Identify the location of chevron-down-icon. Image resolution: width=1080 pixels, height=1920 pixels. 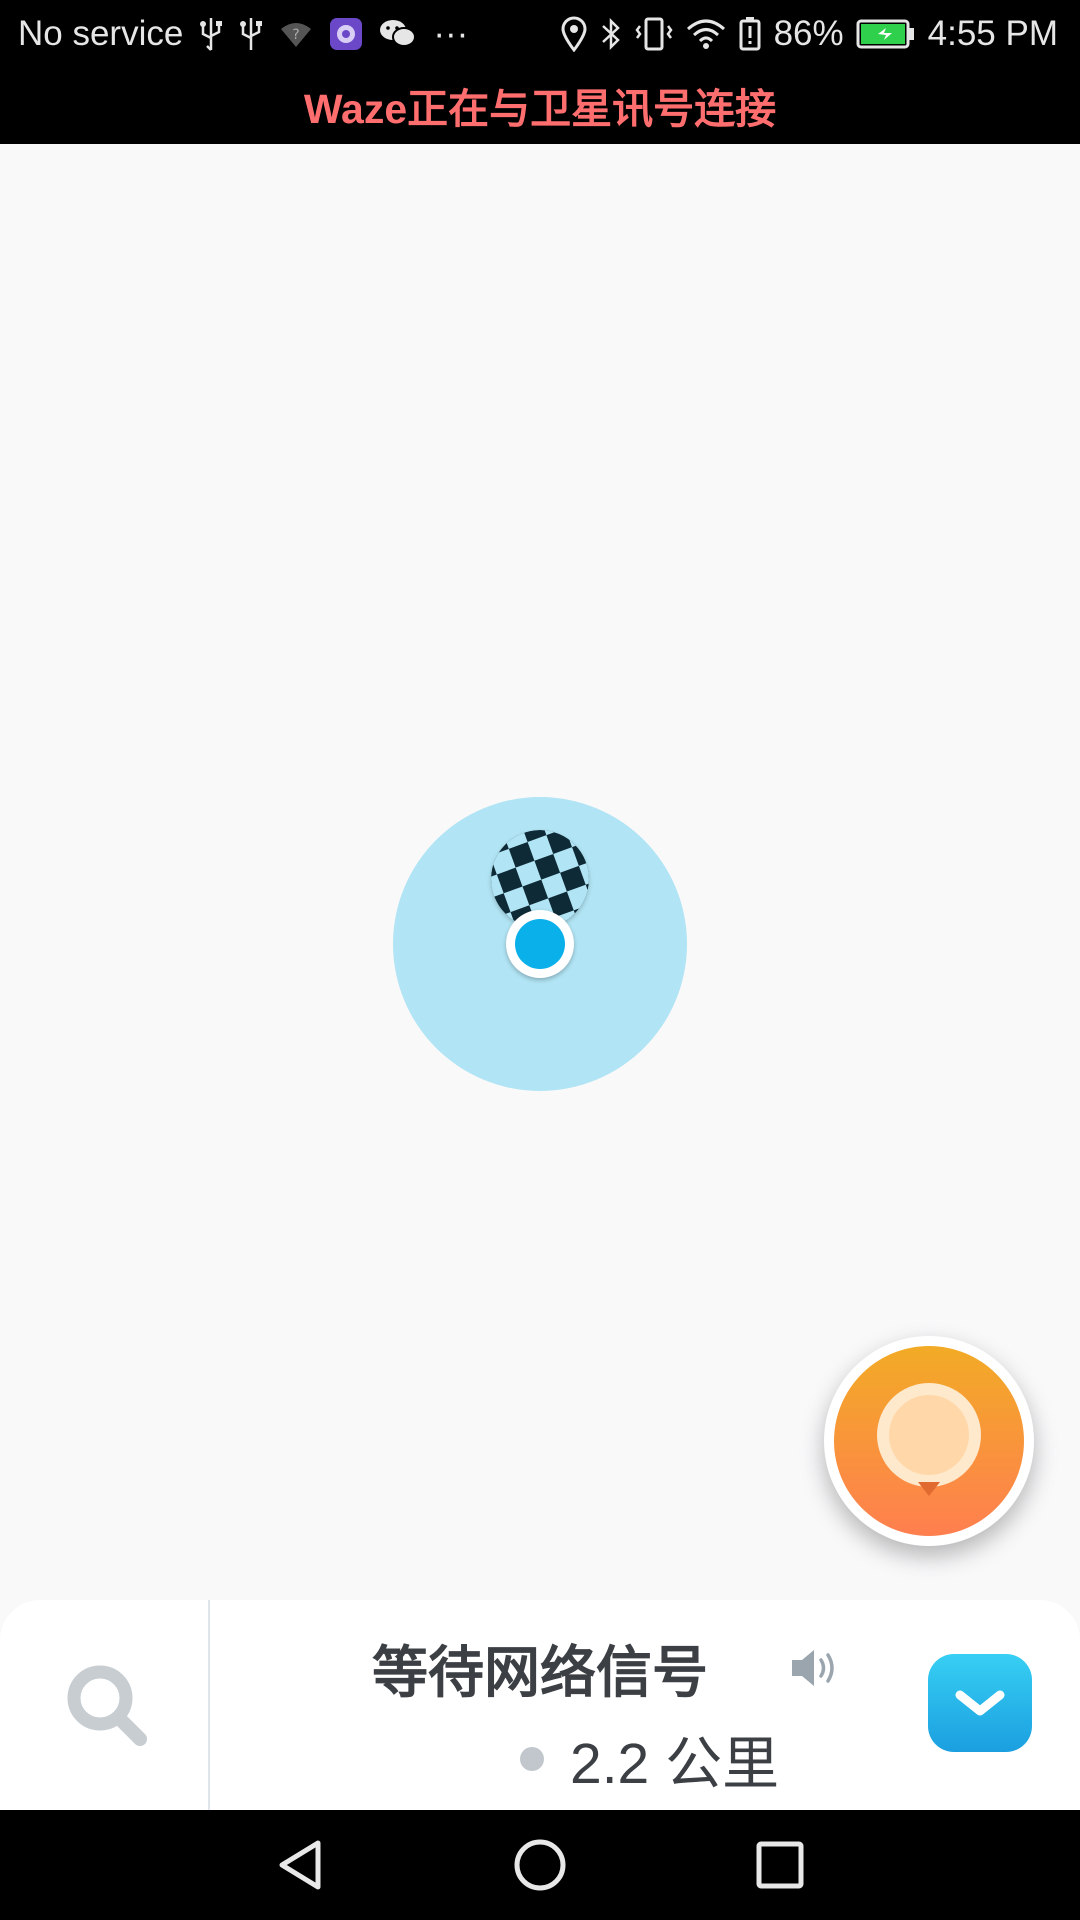
(980, 1703).